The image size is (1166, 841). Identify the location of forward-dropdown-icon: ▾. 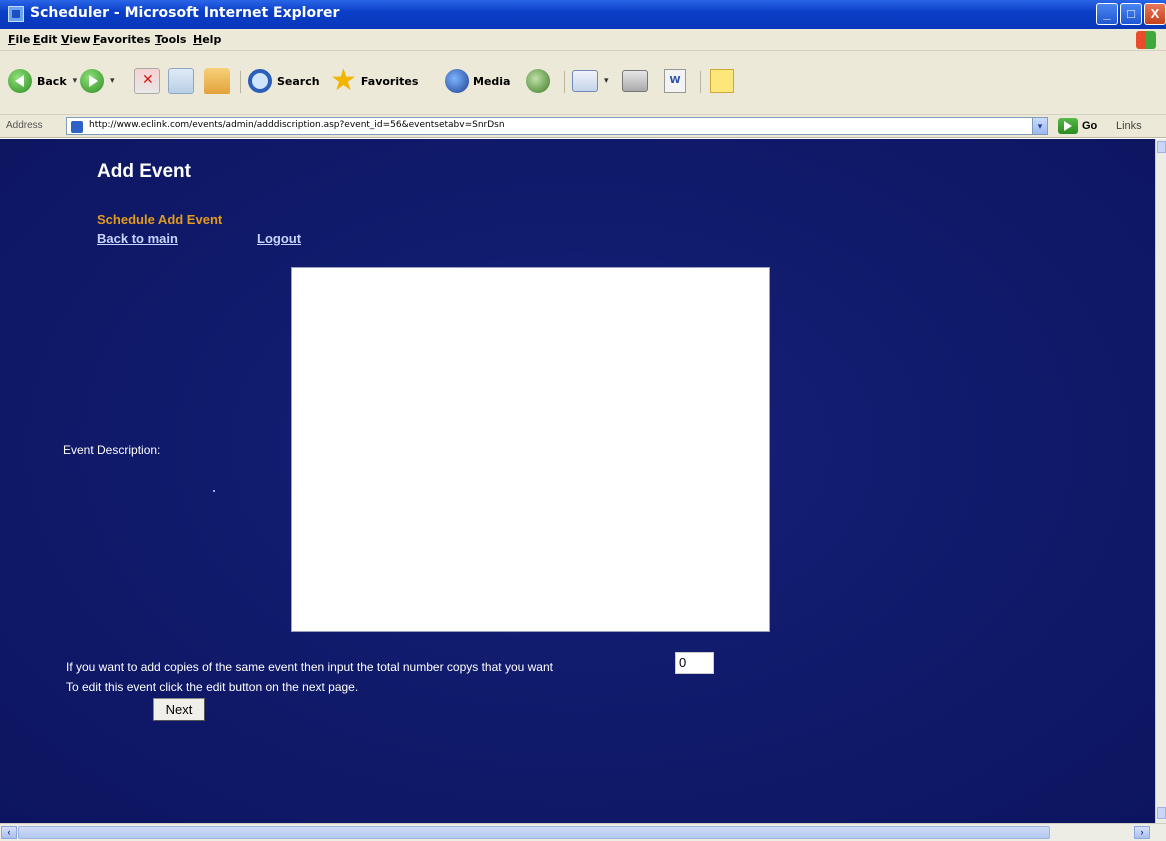
(112, 81).